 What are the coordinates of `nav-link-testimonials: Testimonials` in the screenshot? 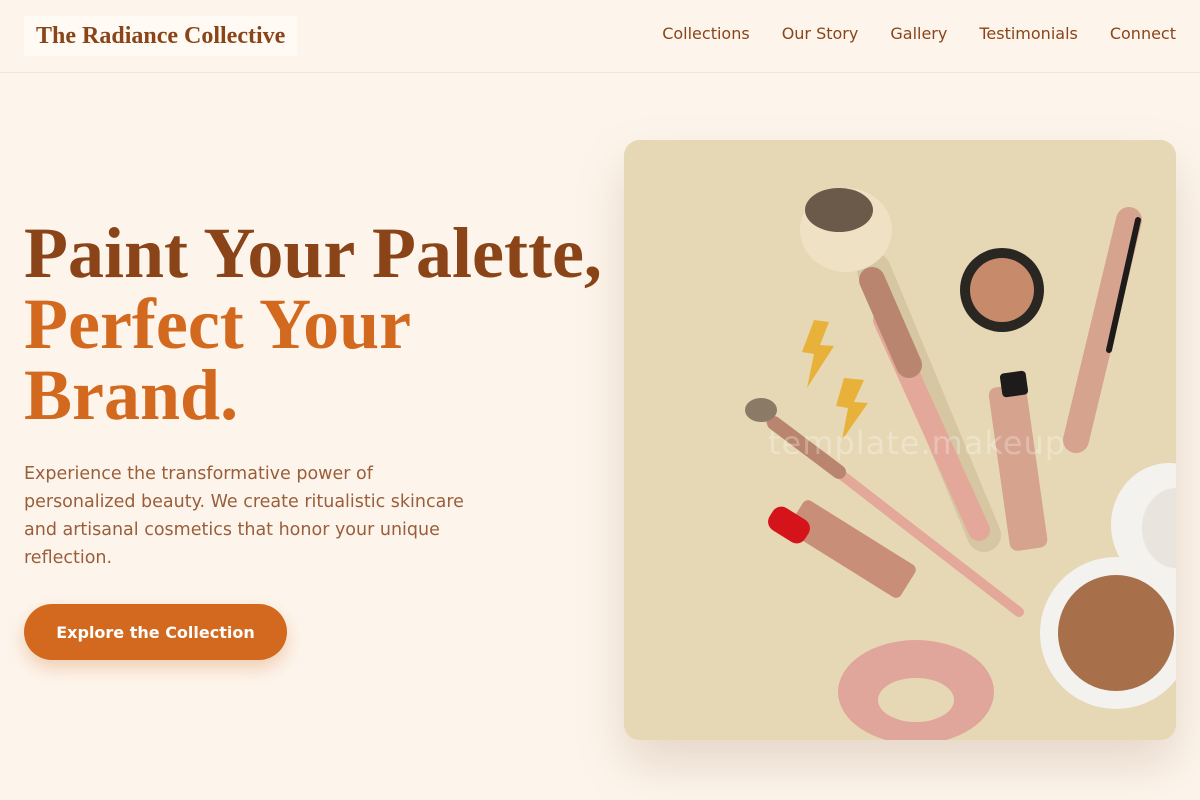 It's located at (1028, 34).